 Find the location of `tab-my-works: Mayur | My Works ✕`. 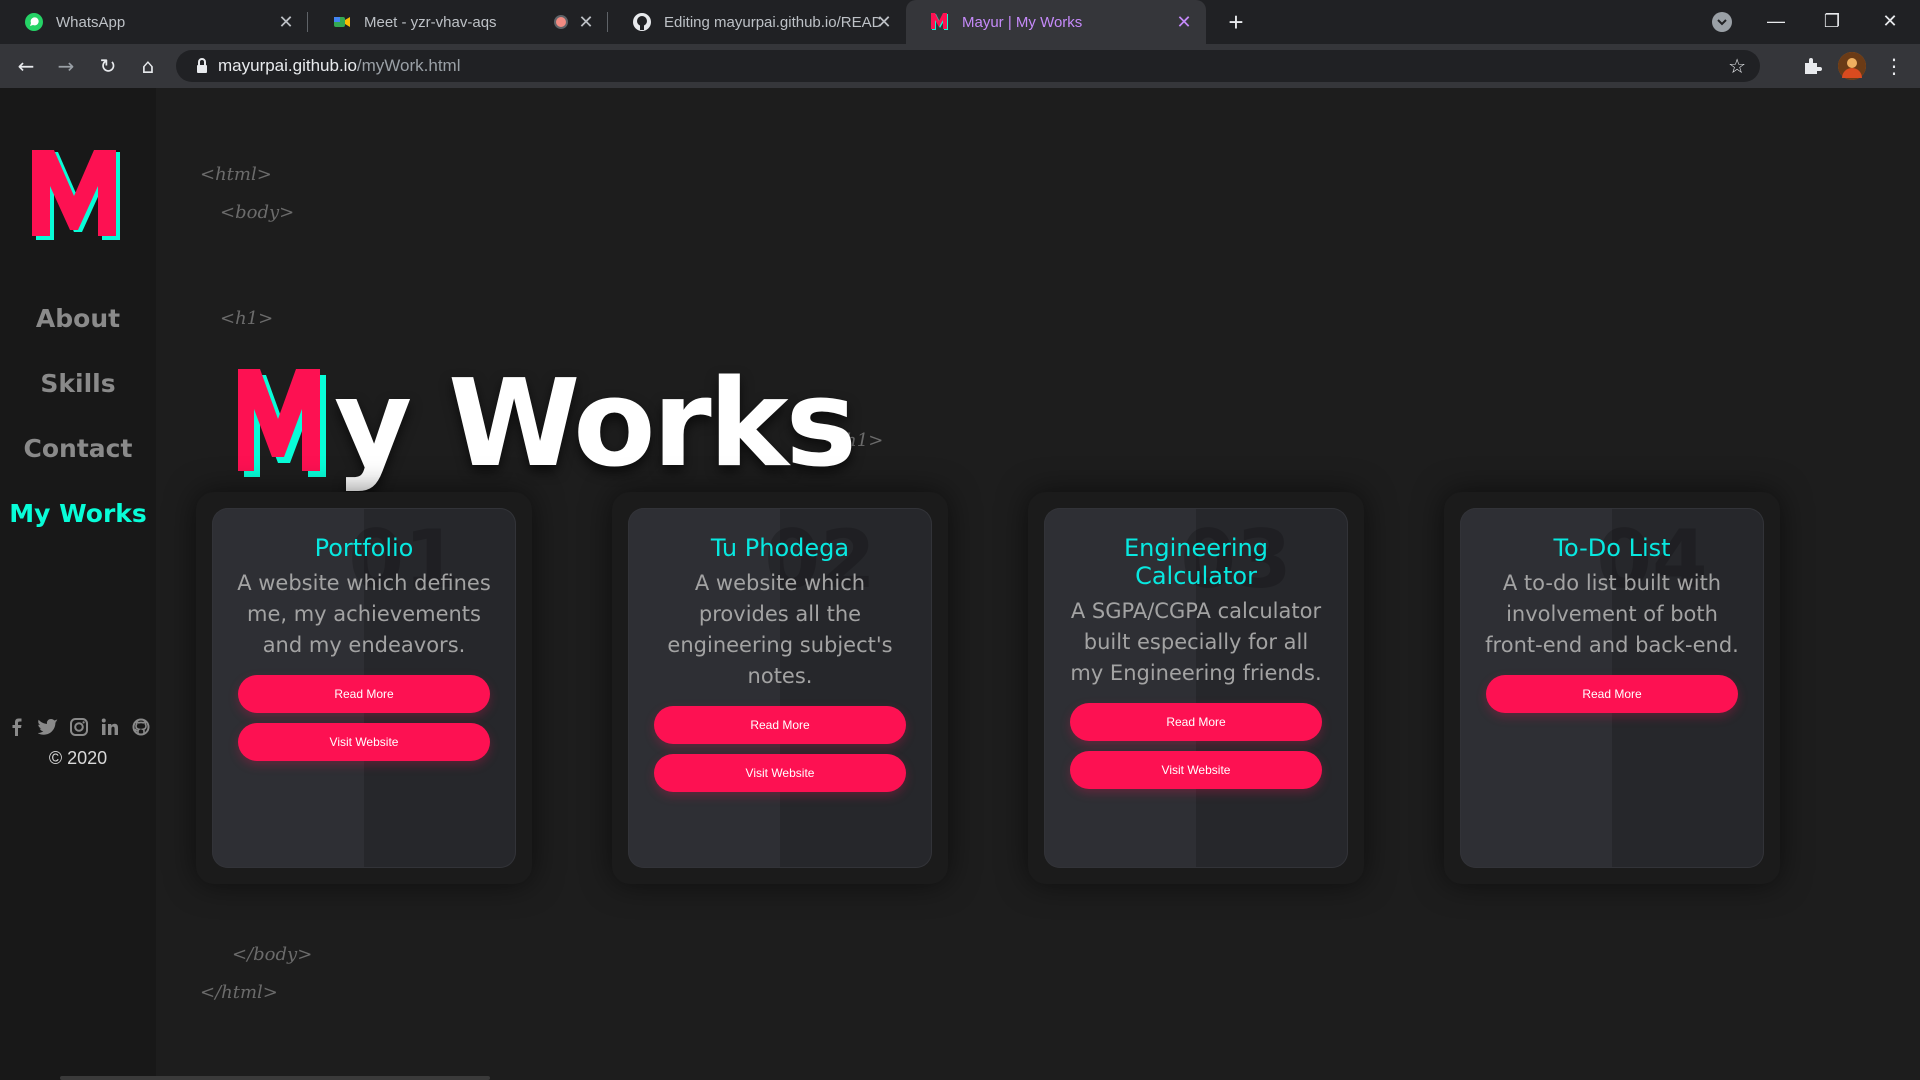

tab-my-works: Mayur | My Works ✕ is located at coordinates (1056, 22).